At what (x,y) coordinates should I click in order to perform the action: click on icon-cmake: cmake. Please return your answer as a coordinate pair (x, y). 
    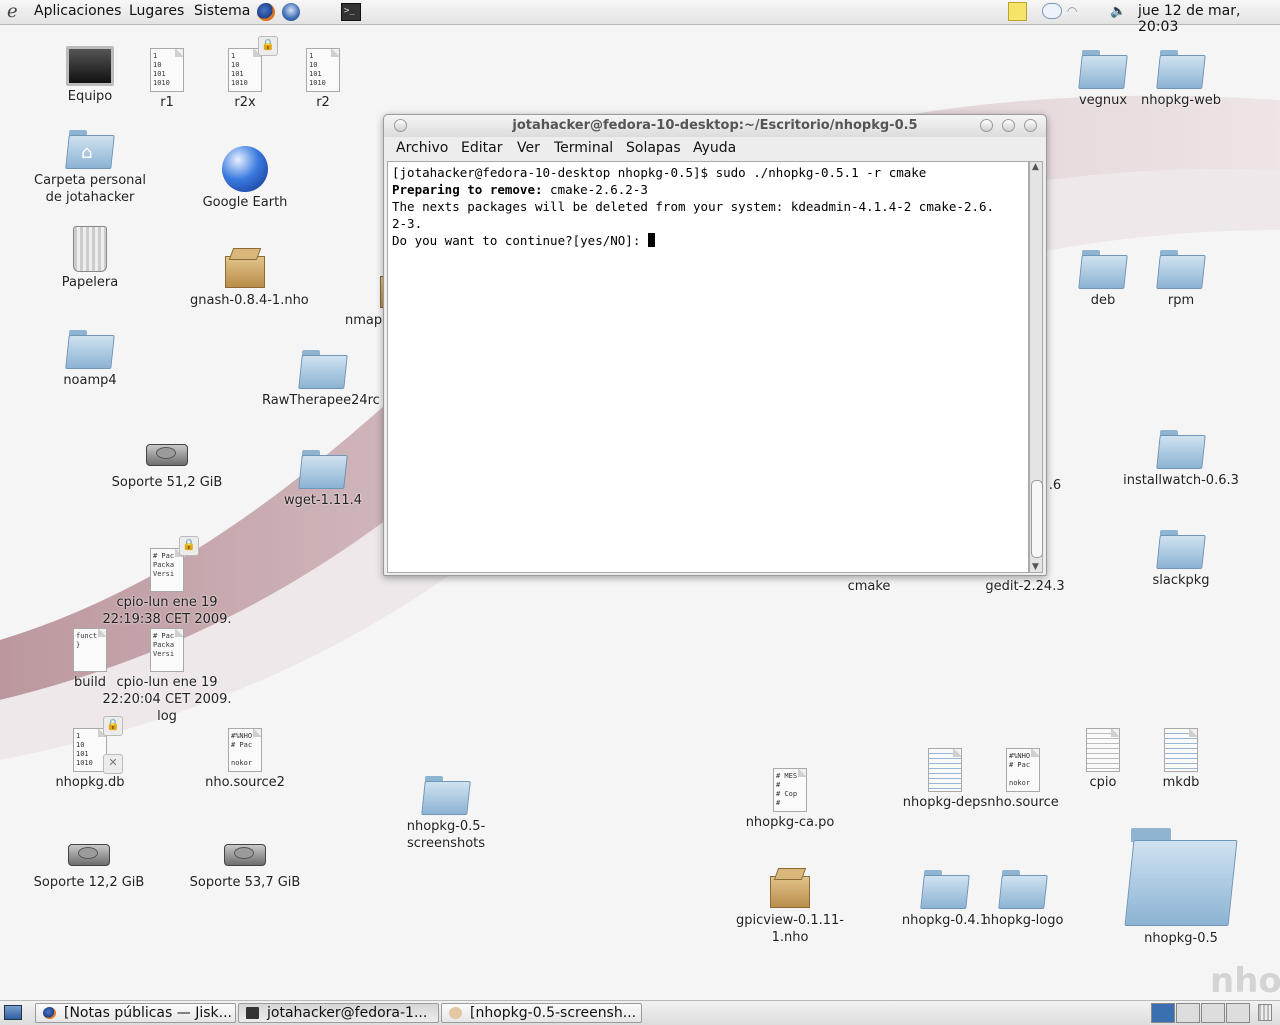
    Looking at the image, I should click on (869, 585).